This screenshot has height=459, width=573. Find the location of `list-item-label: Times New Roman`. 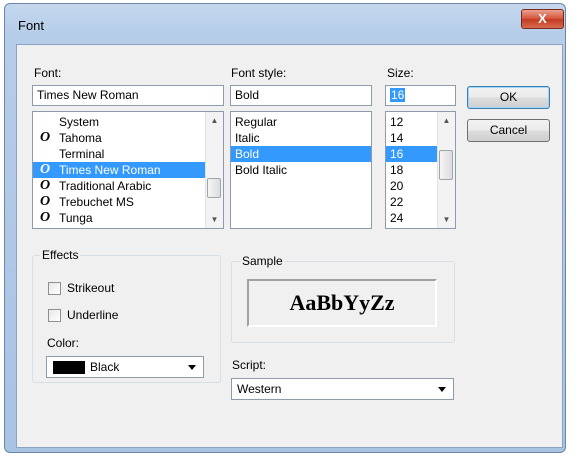

list-item-label: Times New Roman is located at coordinates (110, 170).